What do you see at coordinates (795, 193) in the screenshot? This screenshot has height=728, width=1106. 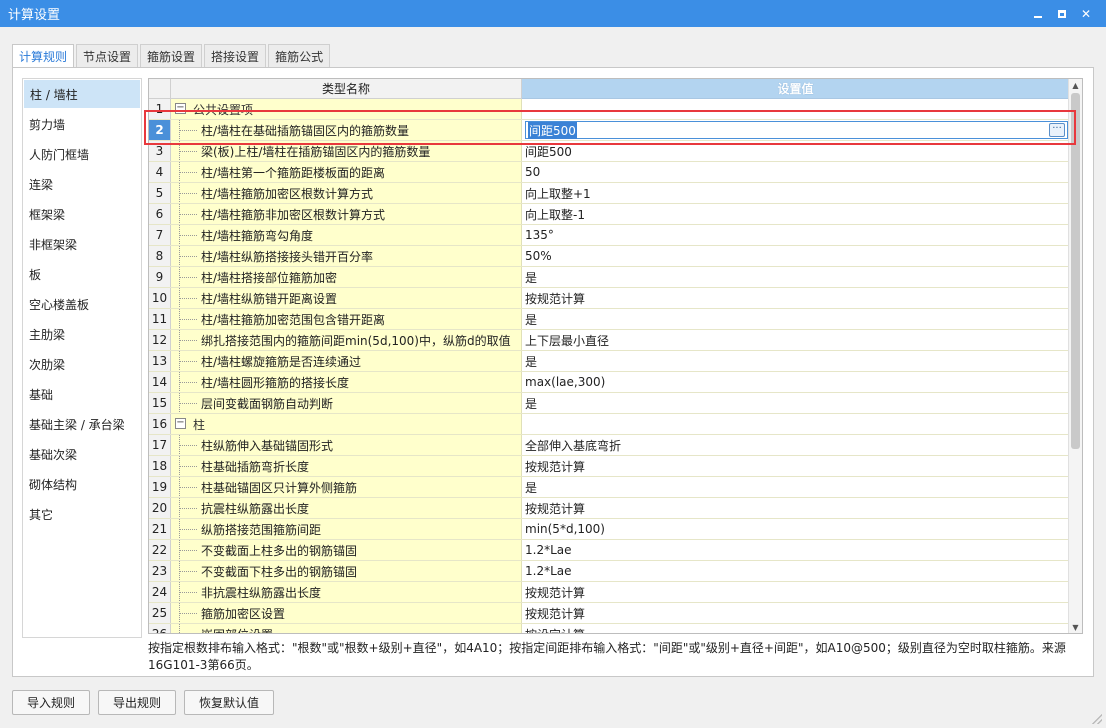 I see `setting-value-cell: 向上取整+1` at bounding box center [795, 193].